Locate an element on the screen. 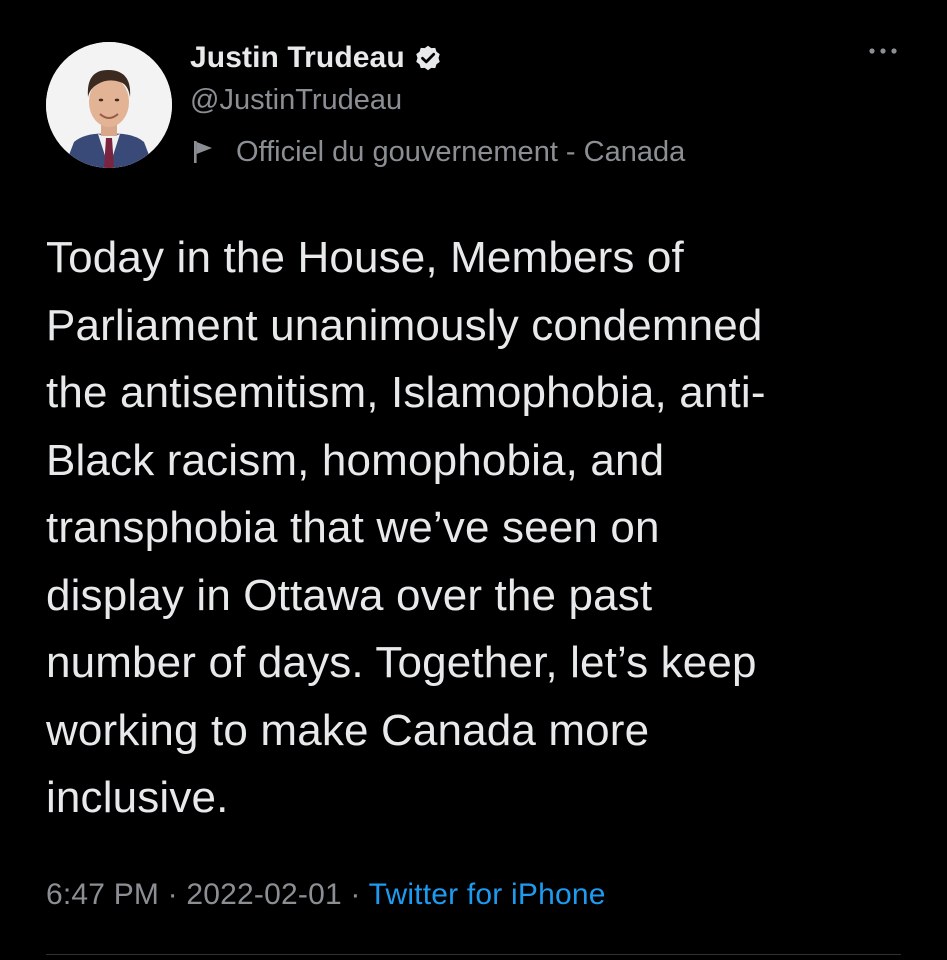 Image resolution: width=947 pixels, height=960 pixels. tweet-time: 6:47 PM is located at coordinates (102, 894).